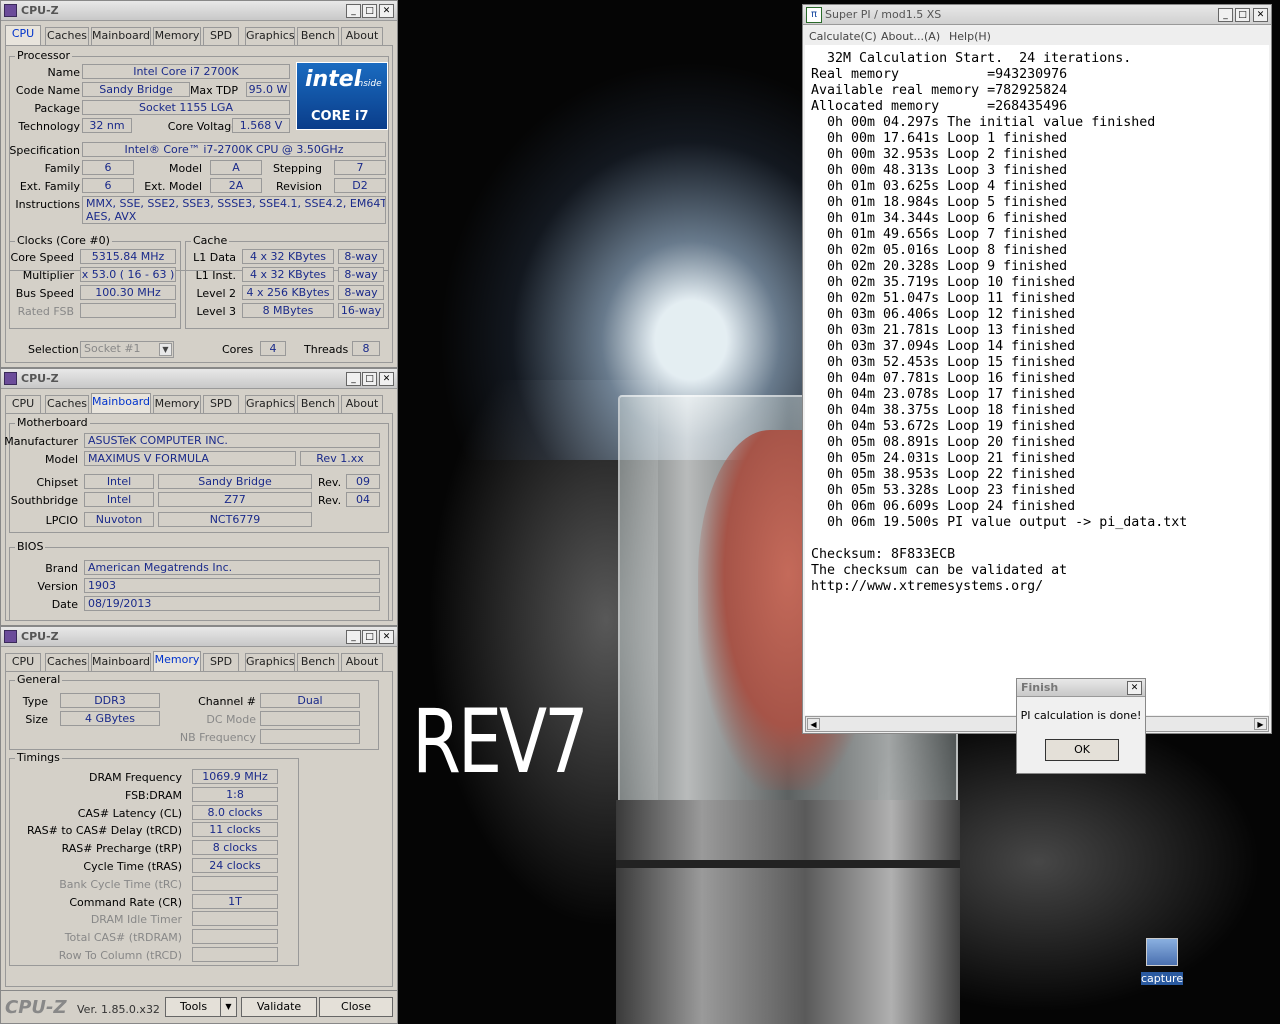  I want to click on core-i7-text: CORE i7, so click(340, 116).